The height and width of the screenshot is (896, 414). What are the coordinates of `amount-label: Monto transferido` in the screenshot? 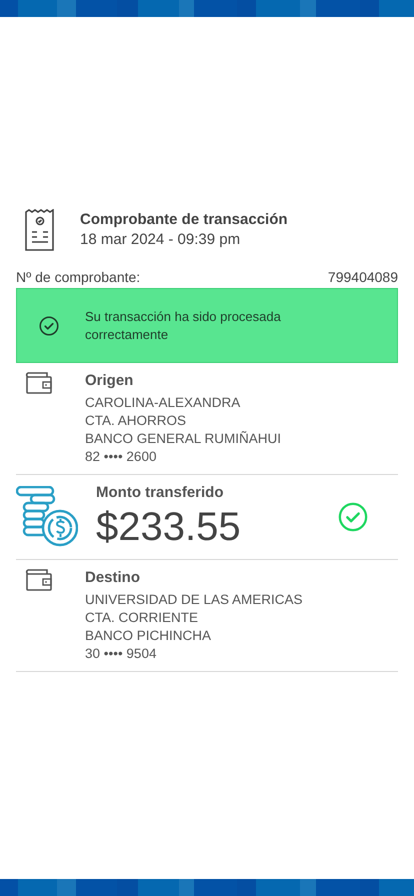 It's located at (160, 493).